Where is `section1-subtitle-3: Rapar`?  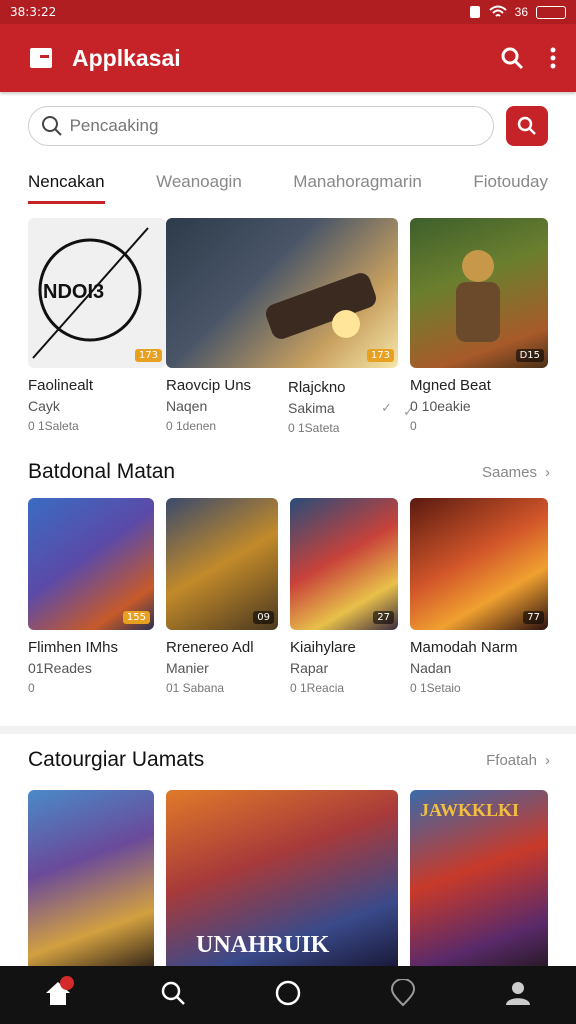 section1-subtitle-3: Rapar is located at coordinates (309, 668).